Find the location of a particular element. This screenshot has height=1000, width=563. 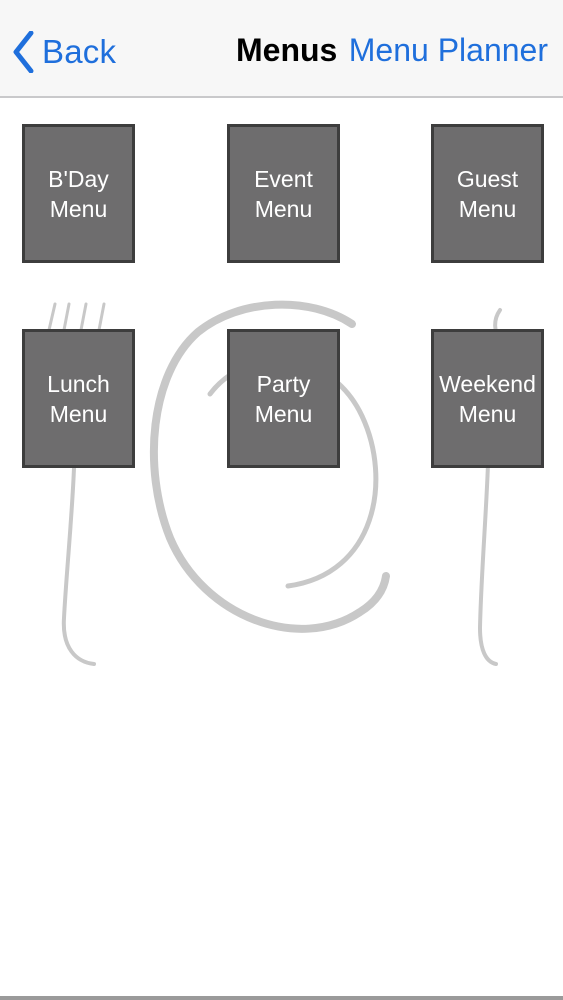

event-menu-label-line1: Event is located at coordinates (283, 178).